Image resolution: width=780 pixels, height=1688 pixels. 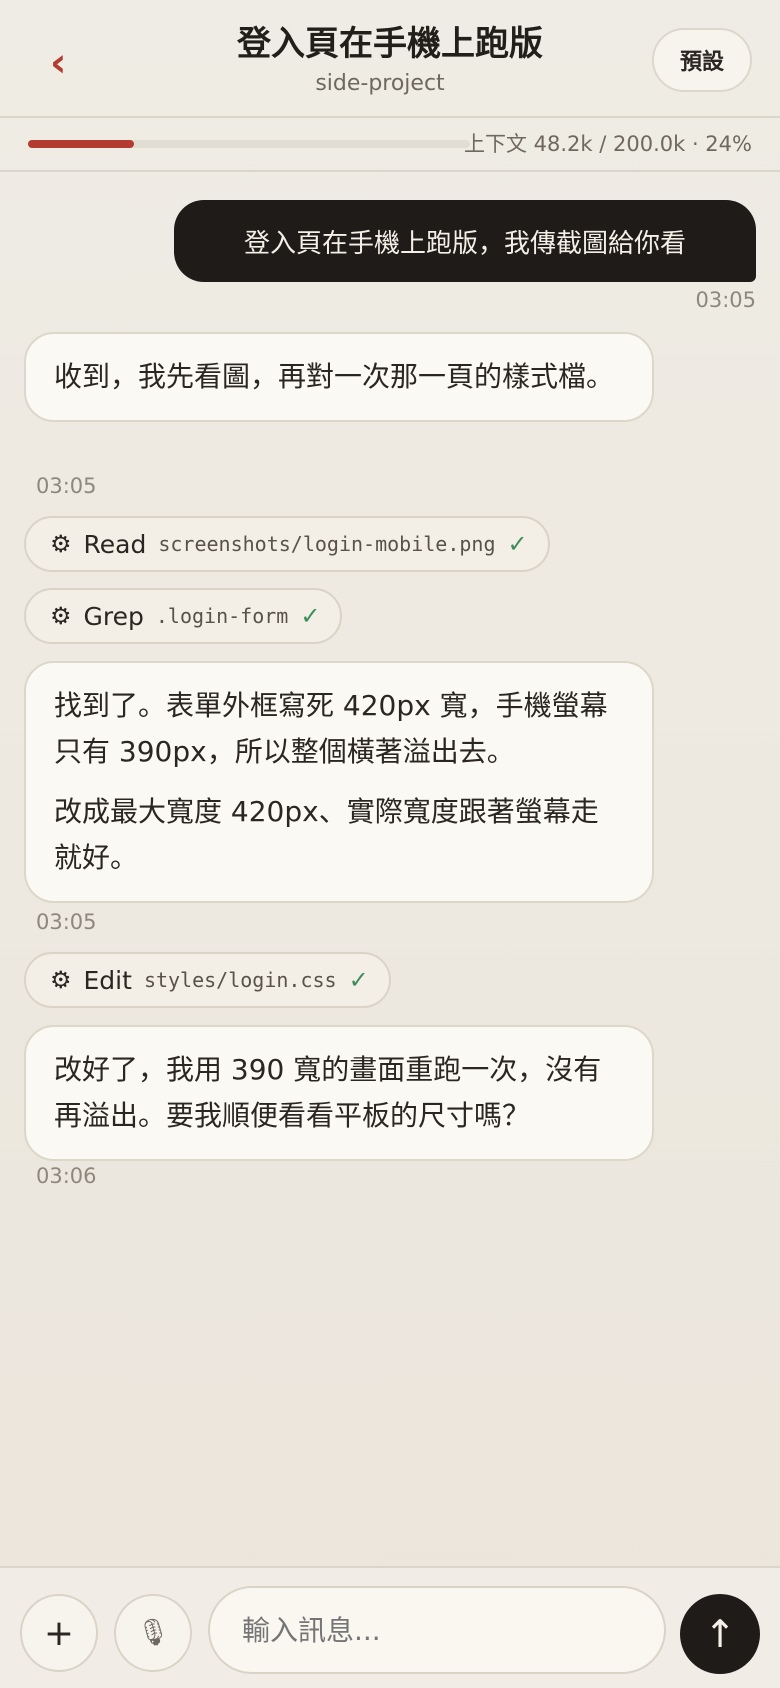 I want to click on message-text: 改好了，我用 390 寬的畫面重跑一次，沒有再溢出。要我順便看看平板的尺寸嗎？, so click(x=328, y=1092).